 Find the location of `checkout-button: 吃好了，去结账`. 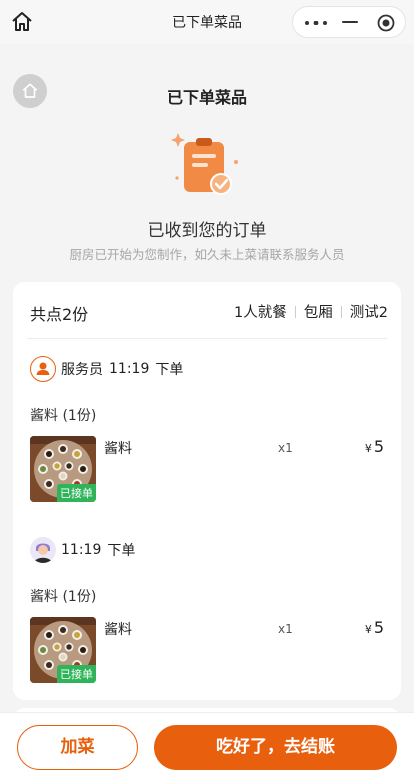

checkout-button: 吃好了，去结账 is located at coordinates (275, 747).